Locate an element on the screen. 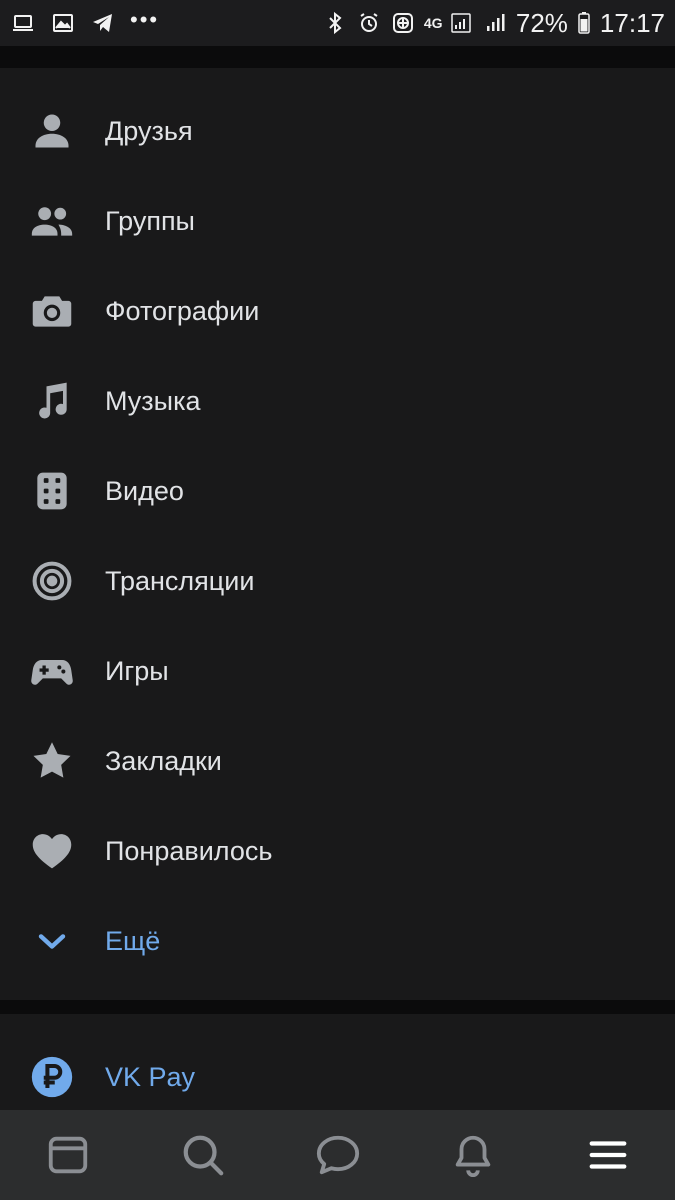 The width and height of the screenshot is (675, 1200). broadcast-icon is located at coordinates (52, 581).